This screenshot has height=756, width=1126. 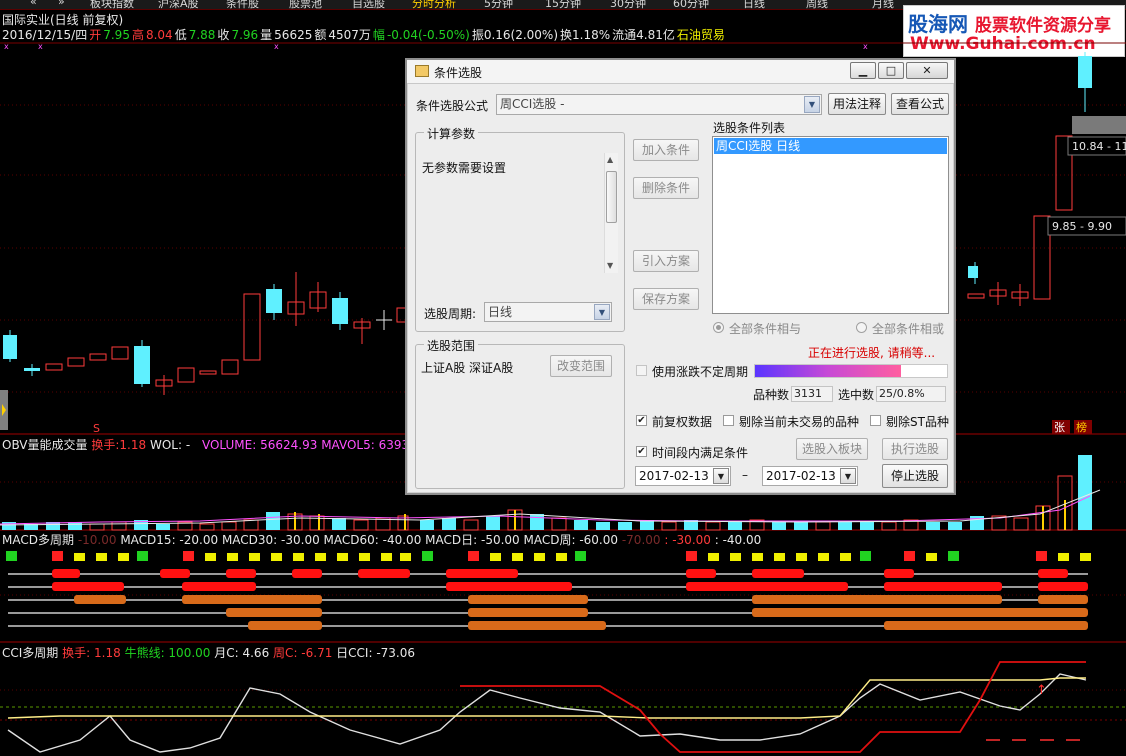 I want to click on variable-period-label: 使用涨跌不定周期, so click(x=700, y=372).